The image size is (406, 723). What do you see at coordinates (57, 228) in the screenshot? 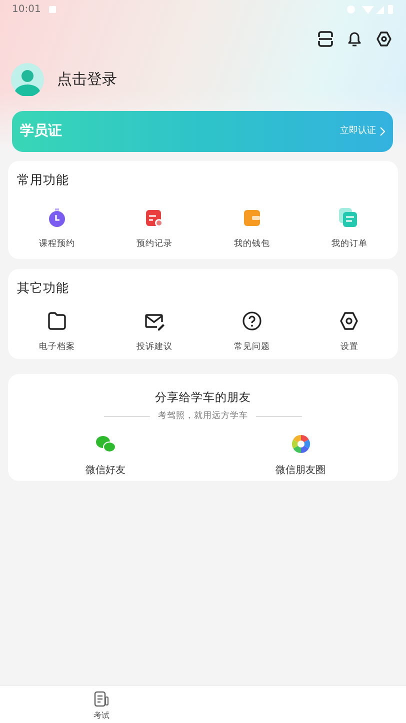
I see `function-item: 课程预约` at bounding box center [57, 228].